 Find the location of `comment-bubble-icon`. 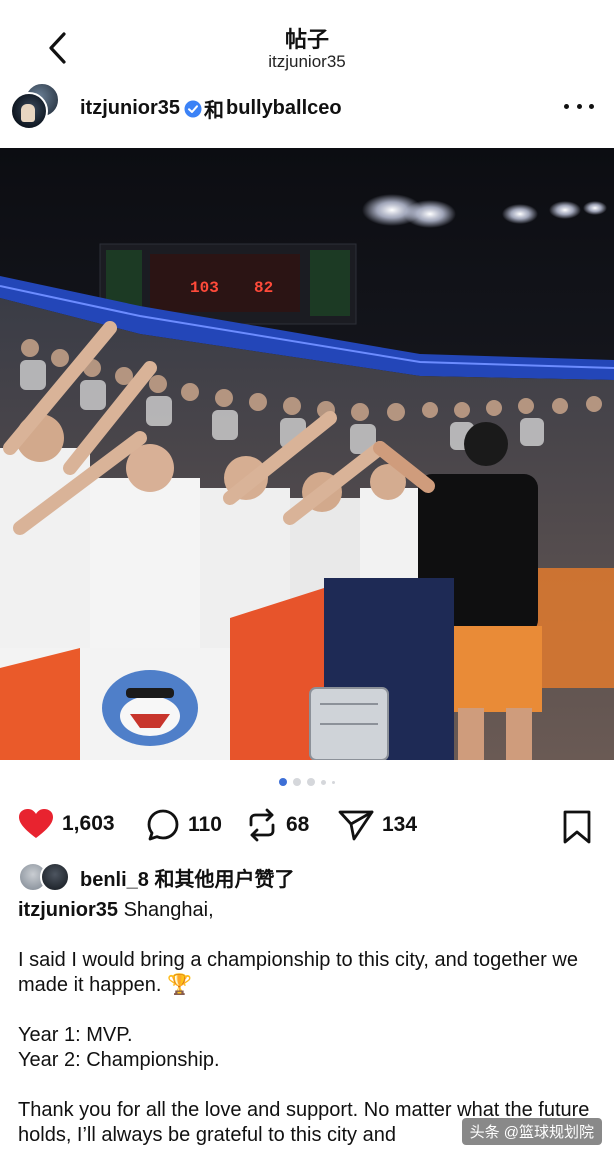

comment-bubble-icon is located at coordinates (163, 825).